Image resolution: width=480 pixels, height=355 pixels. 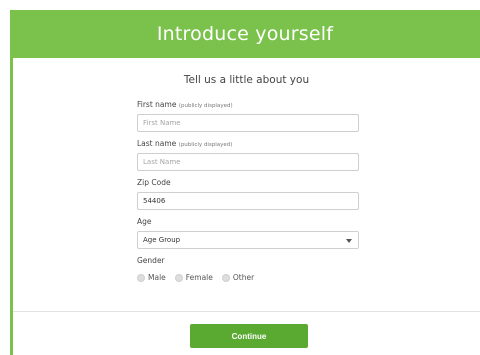 I want to click on zip-code-label-text: Zip Code, so click(x=154, y=182).